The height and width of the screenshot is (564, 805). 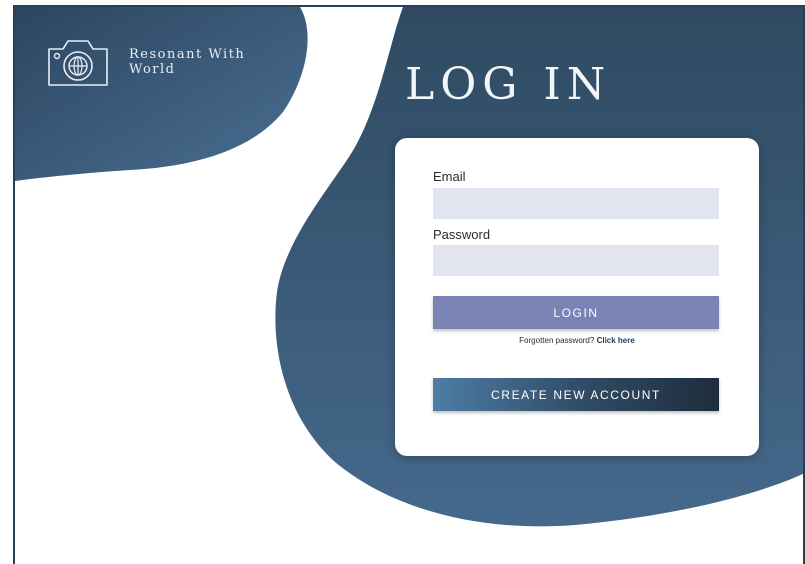 I want to click on password-label: Password, so click(x=462, y=234).